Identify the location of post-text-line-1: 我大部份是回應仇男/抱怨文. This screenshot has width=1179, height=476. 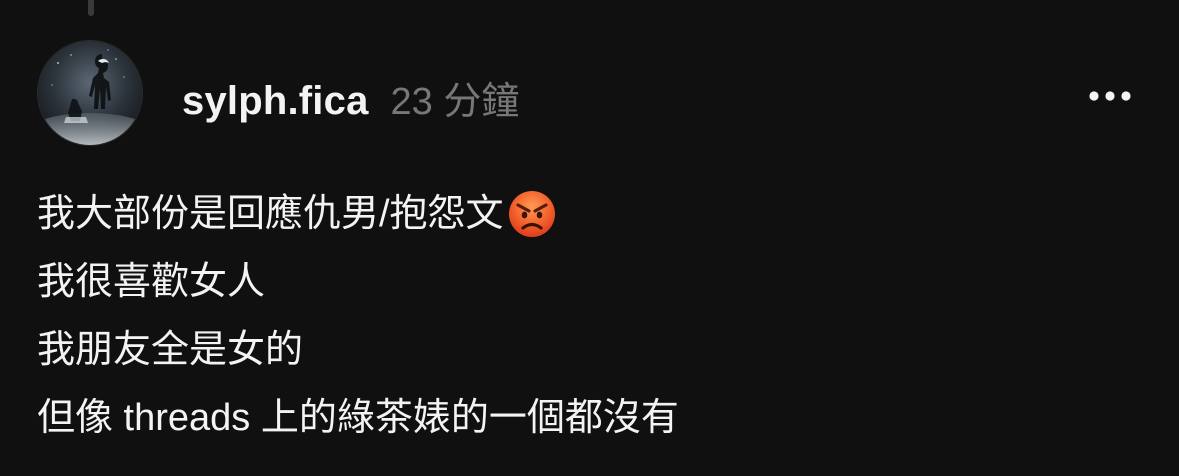
(270, 214).